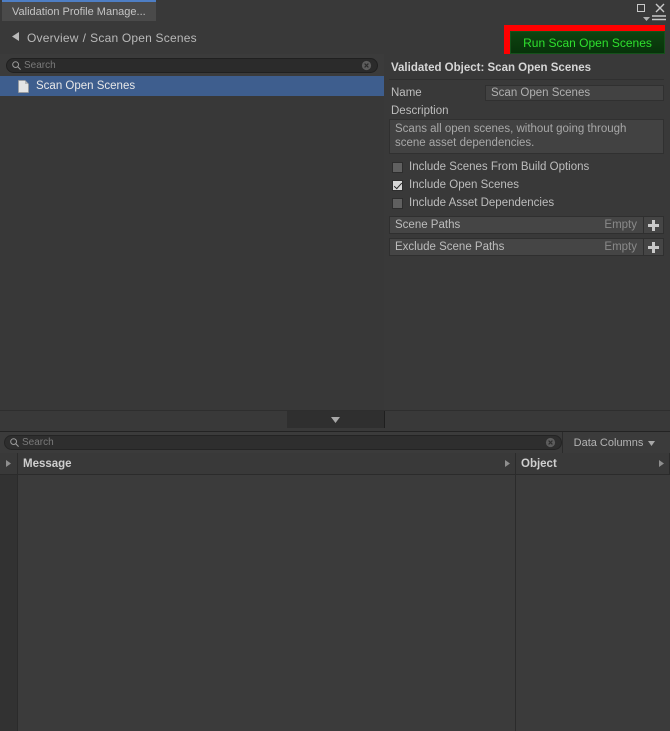 Image resolution: width=670 pixels, height=731 pixels. I want to click on tree-item-scan-open-scenes: Scan Open Scenes, so click(192, 86).